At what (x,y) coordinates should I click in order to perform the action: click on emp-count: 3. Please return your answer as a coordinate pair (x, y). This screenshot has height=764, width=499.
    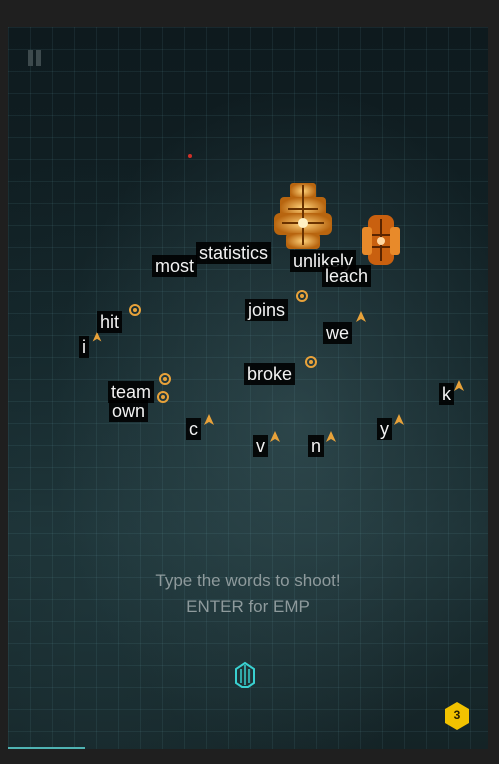
    Looking at the image, I should click on (457, 715).